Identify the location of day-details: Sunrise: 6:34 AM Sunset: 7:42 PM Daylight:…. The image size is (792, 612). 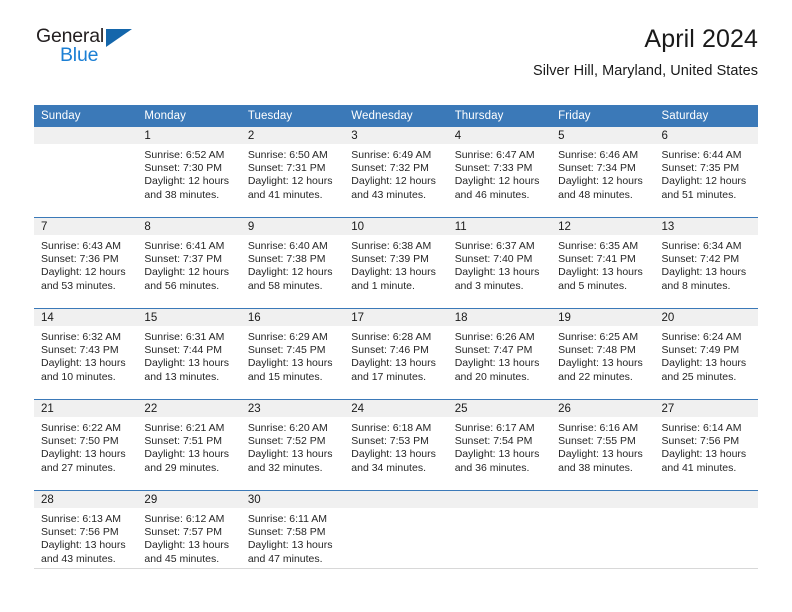
(706, 271).